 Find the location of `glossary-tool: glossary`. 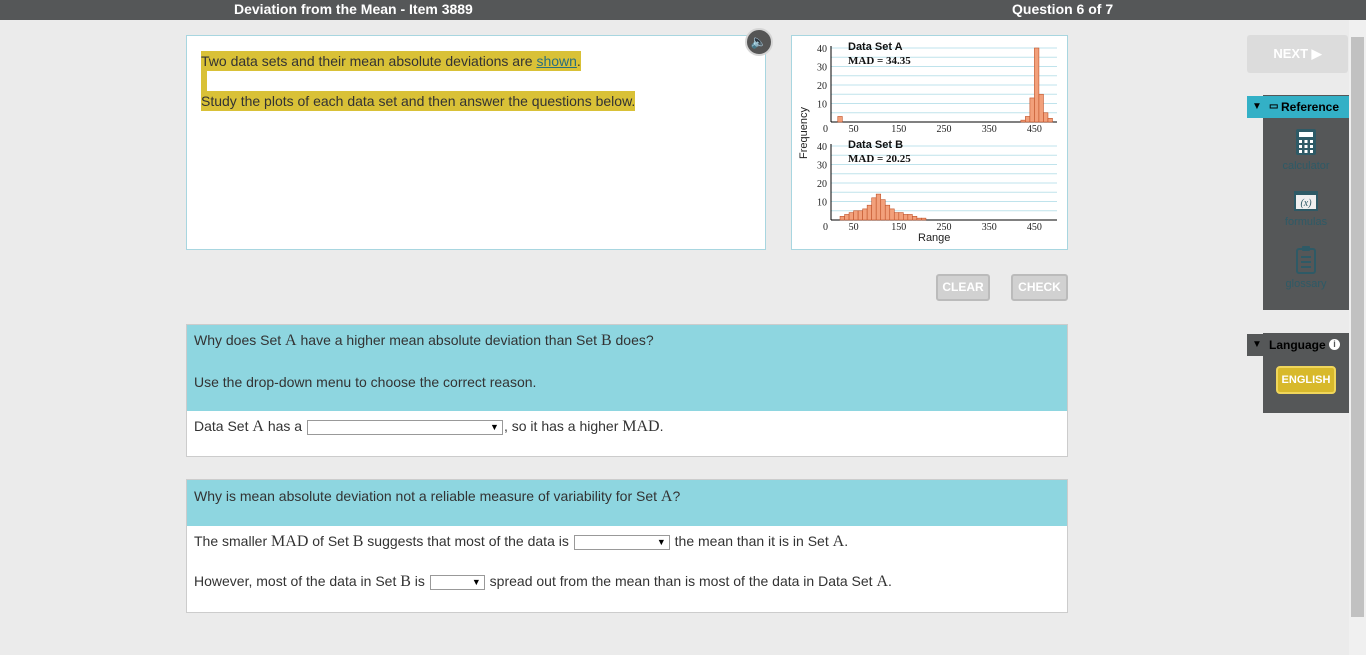

glossary-tool: glossary is located at coordinates (1306, 268).